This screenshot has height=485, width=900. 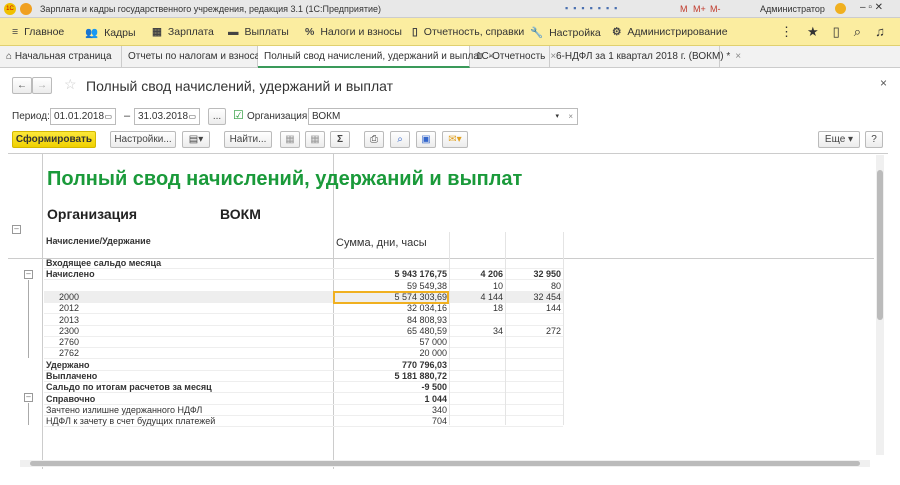 What do you see at coordinates (315, 139) in the screenshot?
I see `collapse-groups-button: ▦` at bounding box center [315, 139].